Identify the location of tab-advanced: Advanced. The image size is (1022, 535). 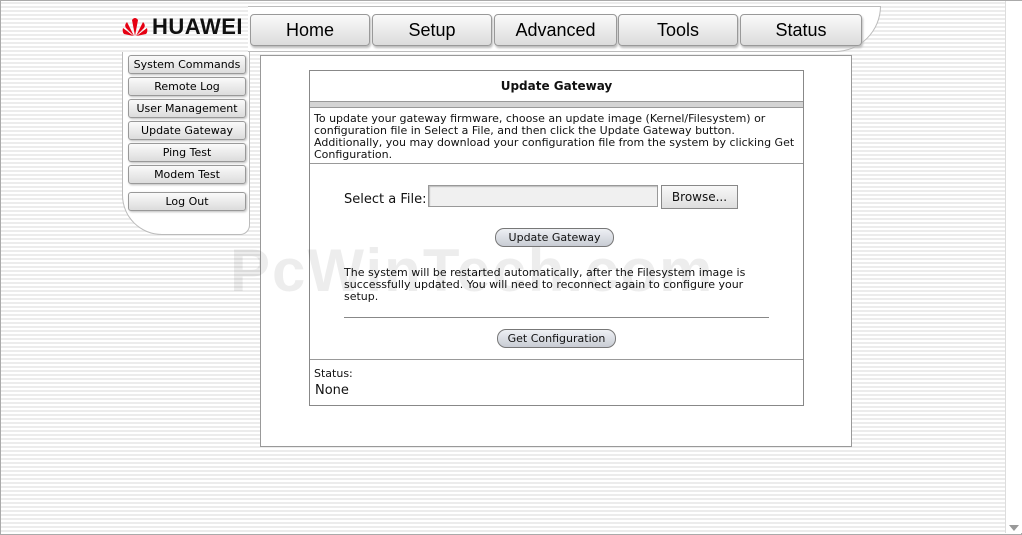
(555, 30).